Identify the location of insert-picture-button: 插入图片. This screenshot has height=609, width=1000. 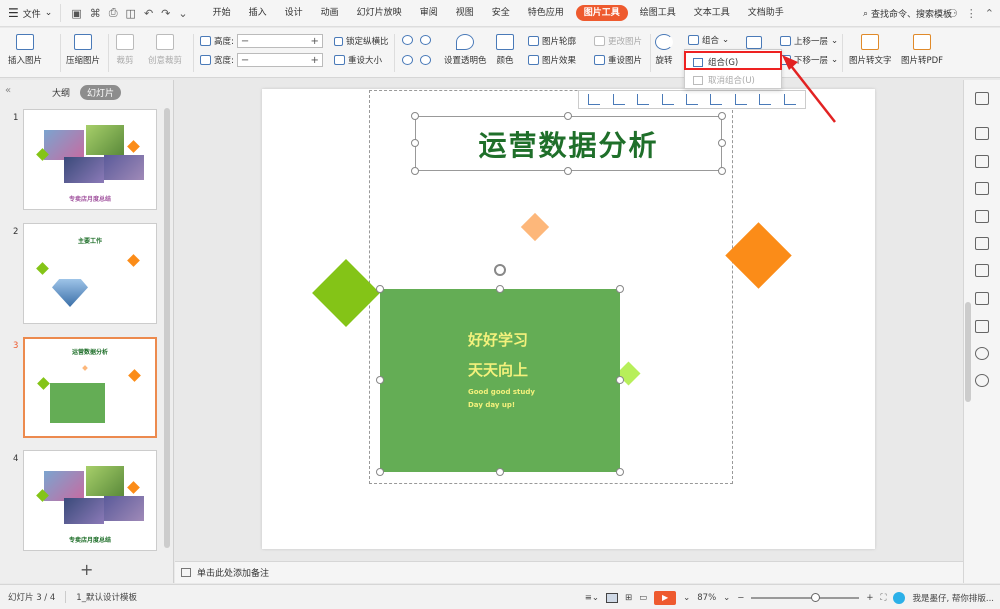
(25, 50).